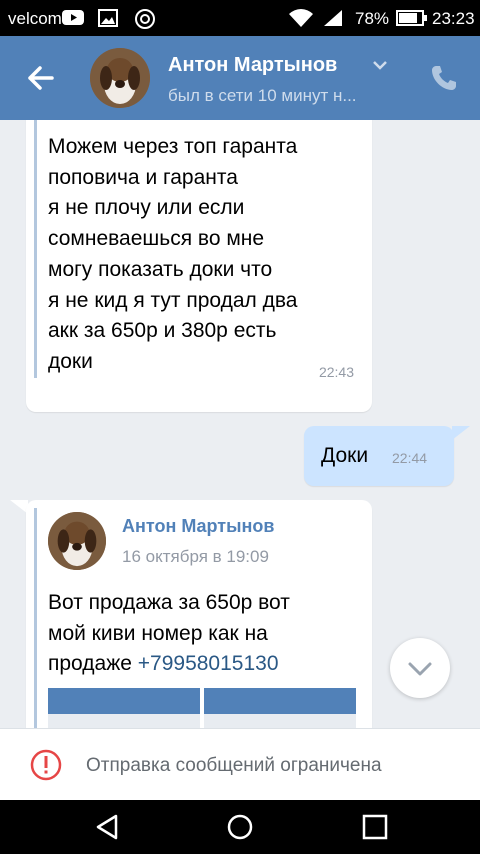  Describe the element at coordinates (333, 20) in the screenshot. I see `signal-icon` at that location.